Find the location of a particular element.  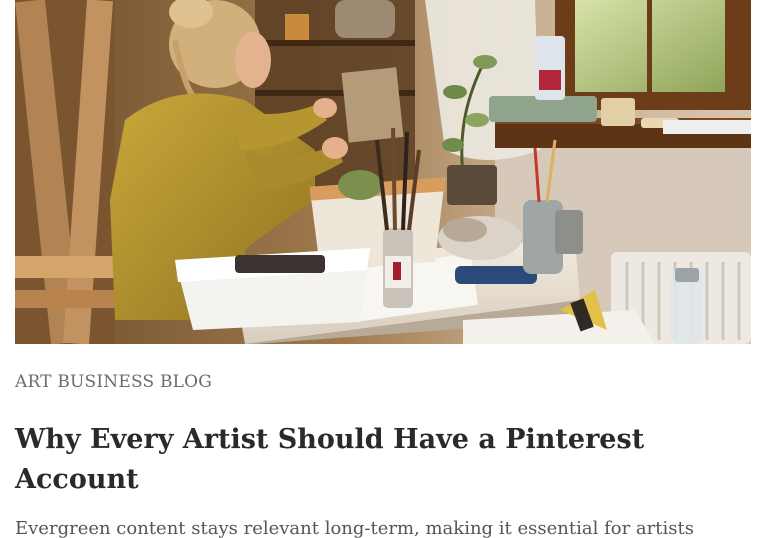

article-category: ART BUSINESS BLOG is located at coordinates (113, 382).